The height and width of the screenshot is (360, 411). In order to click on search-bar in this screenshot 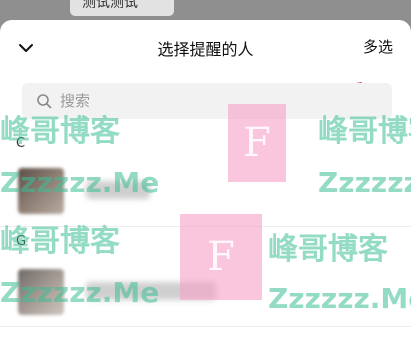, I will do `click(207, 101)`.